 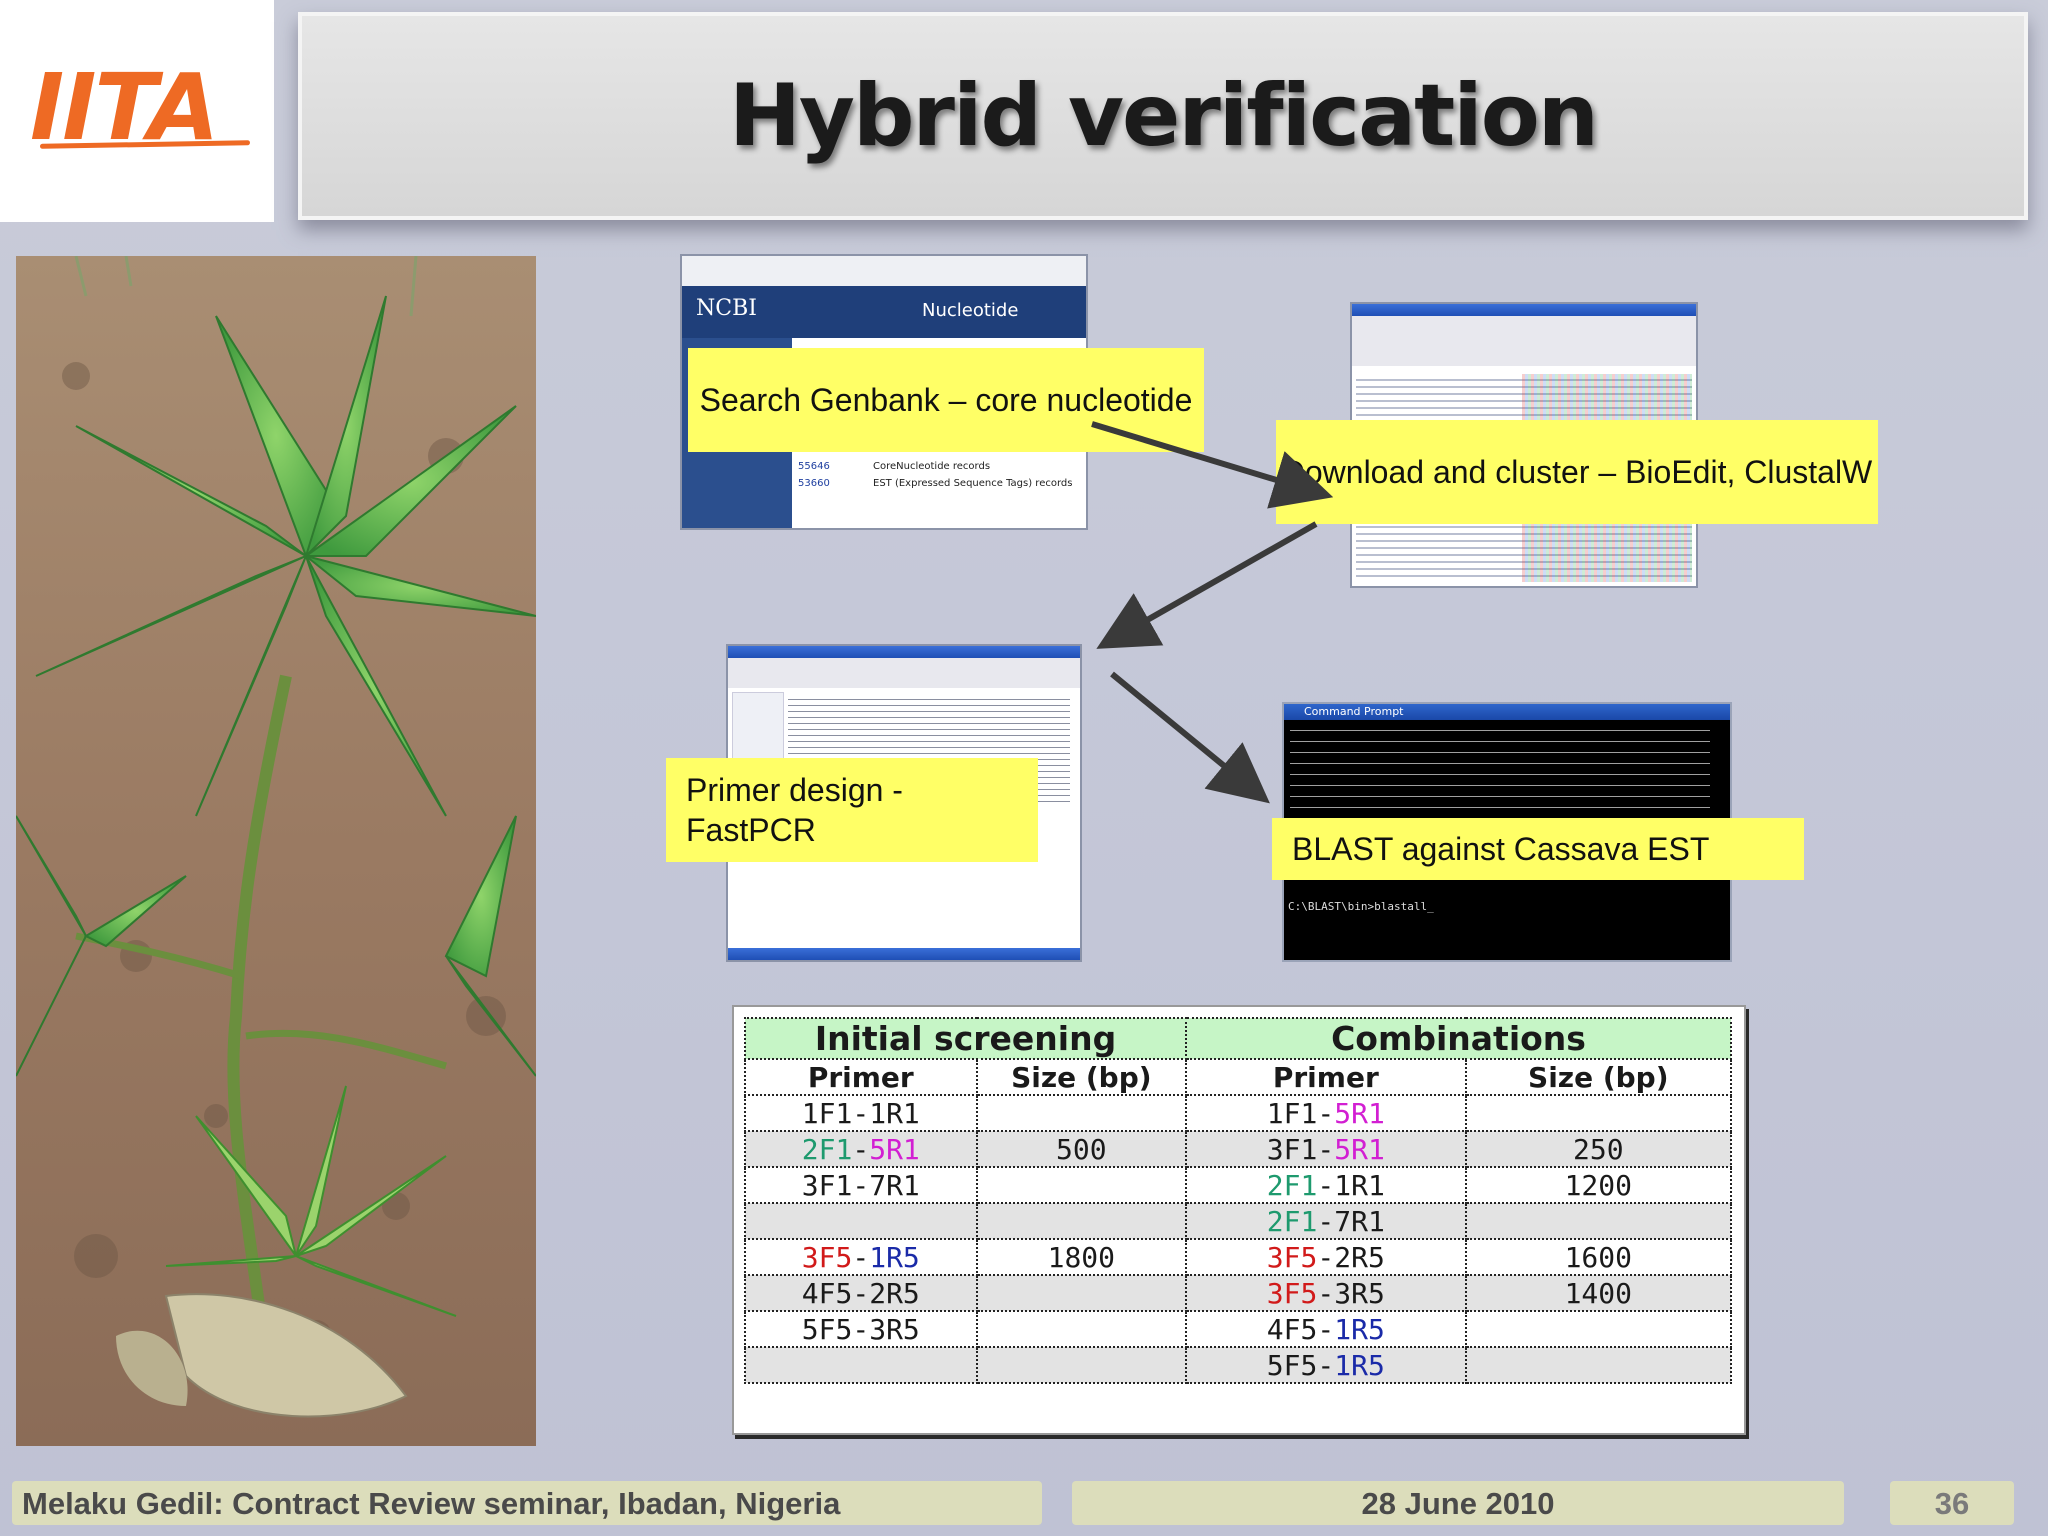 I want to click on primer-segment: 1F1-1R1, so click(x=860, y=1113).